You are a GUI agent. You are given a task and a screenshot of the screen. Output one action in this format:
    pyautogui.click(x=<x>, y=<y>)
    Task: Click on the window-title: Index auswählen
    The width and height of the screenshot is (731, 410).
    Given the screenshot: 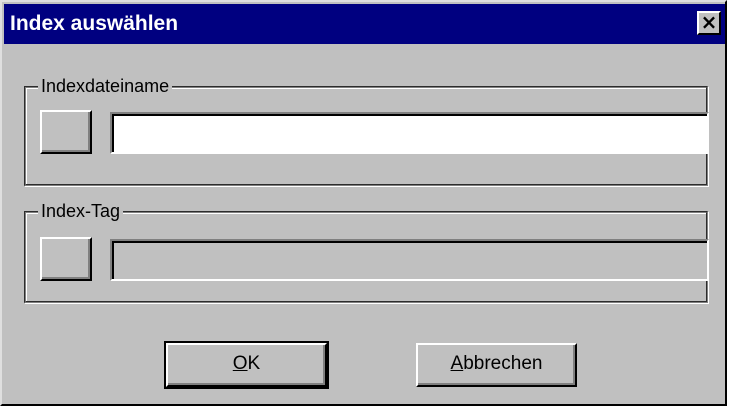 What is the action you would take?
    pyautogui.click(x=94, y=23)
    